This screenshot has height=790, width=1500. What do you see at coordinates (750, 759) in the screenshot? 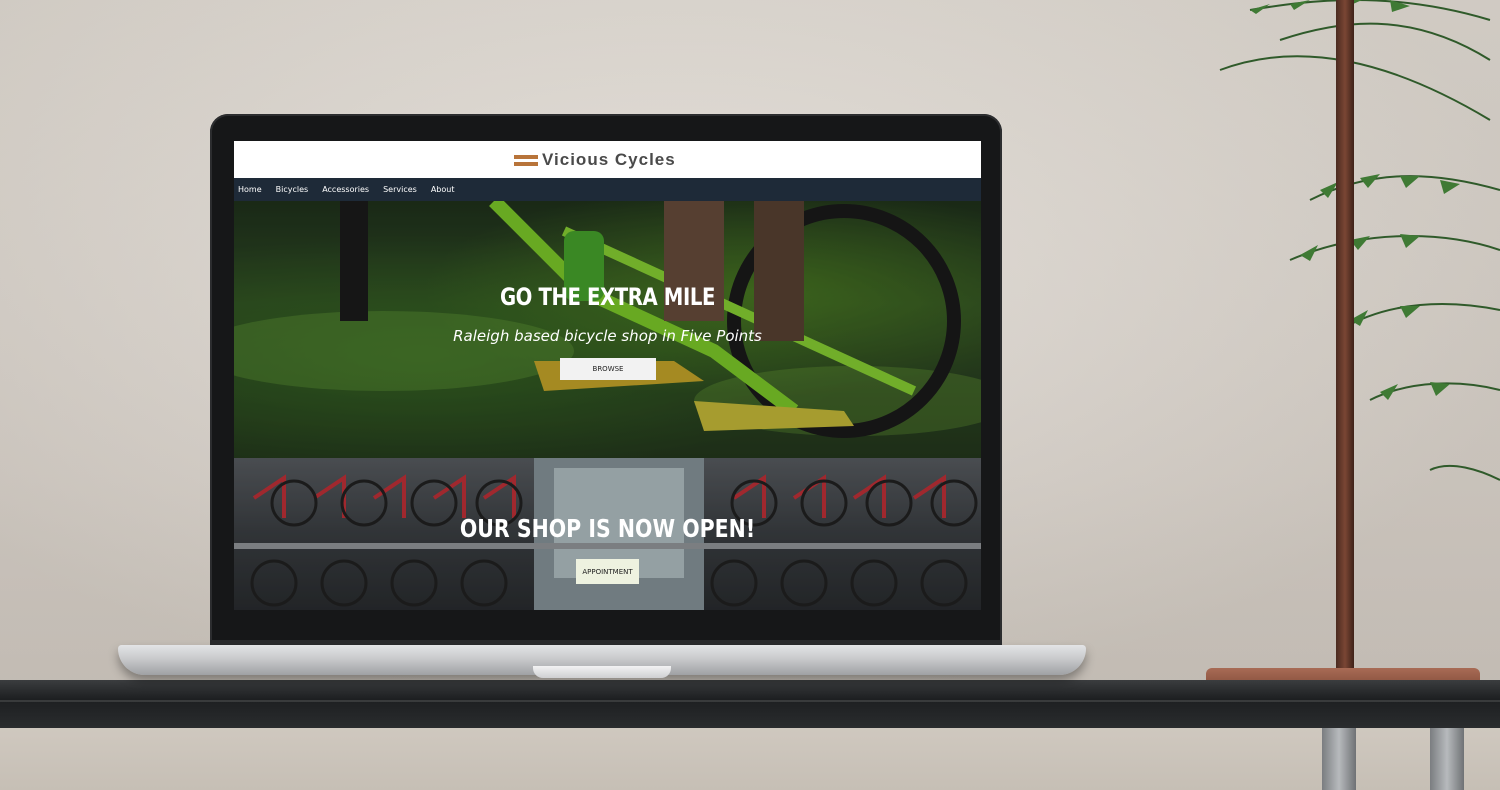
I see `table-underside` at bounding box center [750, 759].